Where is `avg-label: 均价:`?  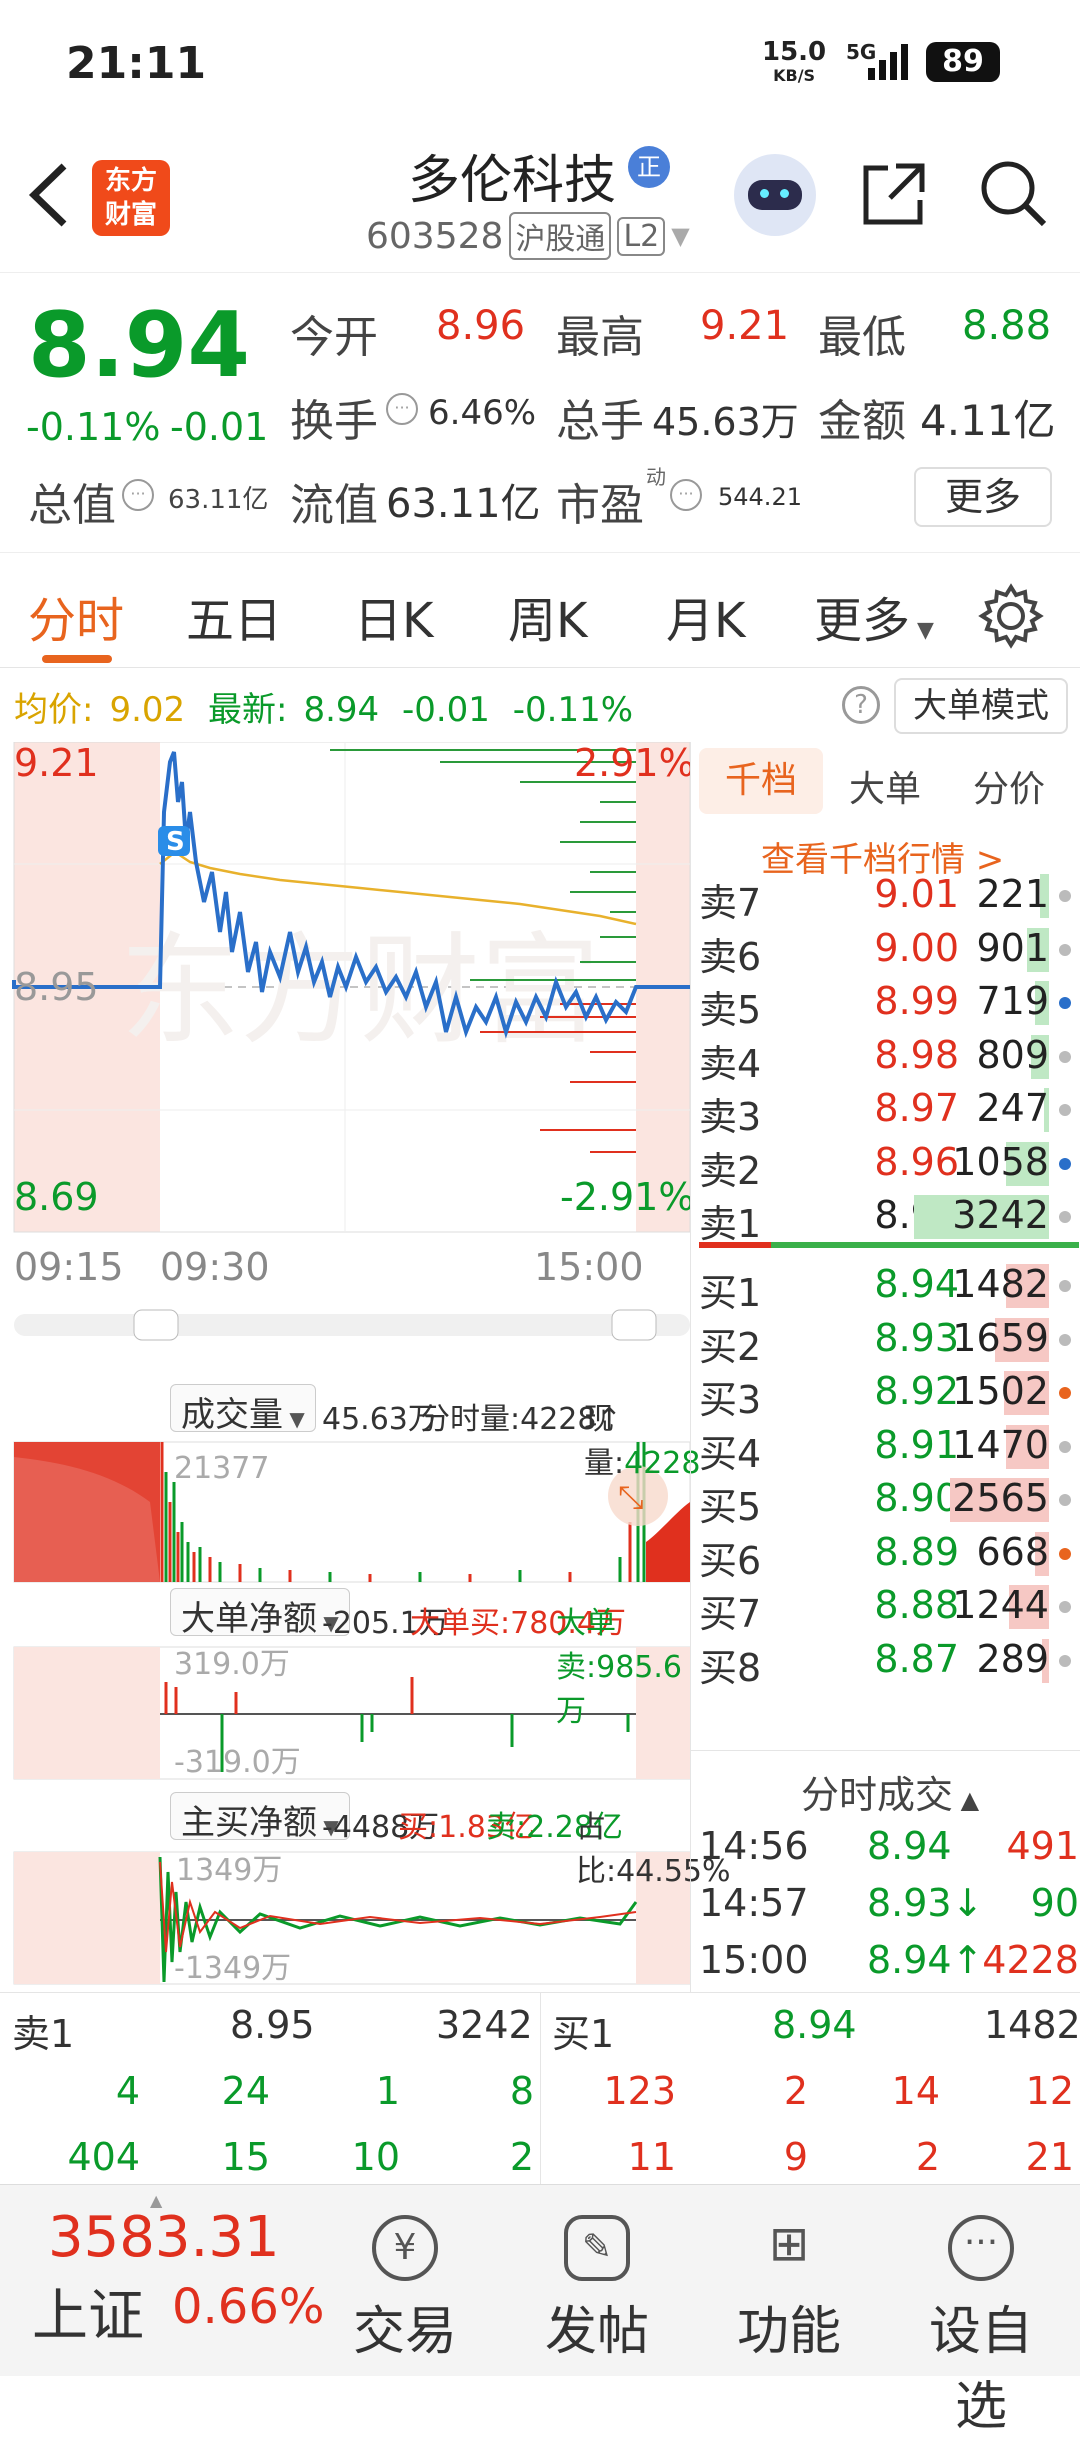
avg-label: 均价: is located at coordinates (54, 710).